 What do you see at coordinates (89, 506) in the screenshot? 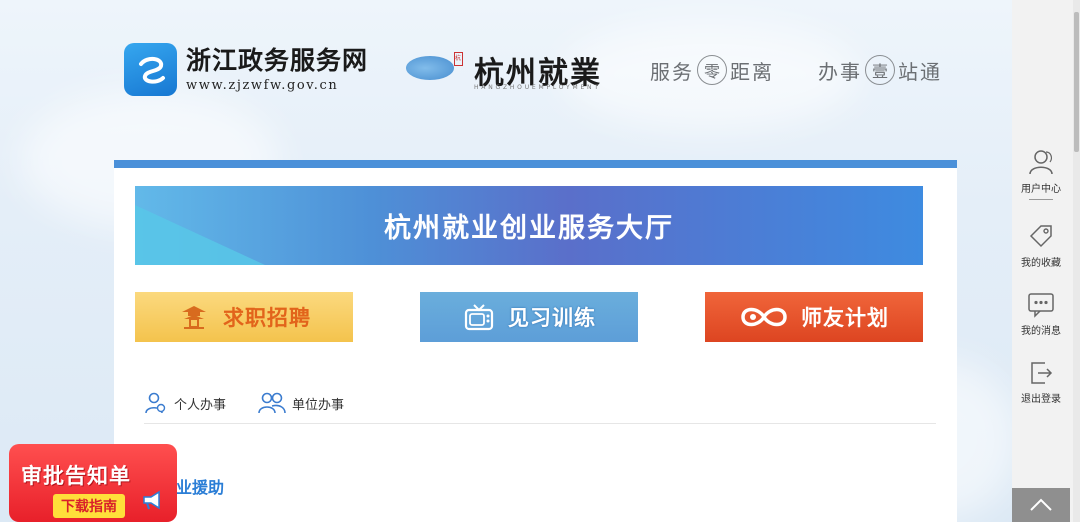
I see `promo-subtitle: 下载指南` at bounding box center [89, 506].